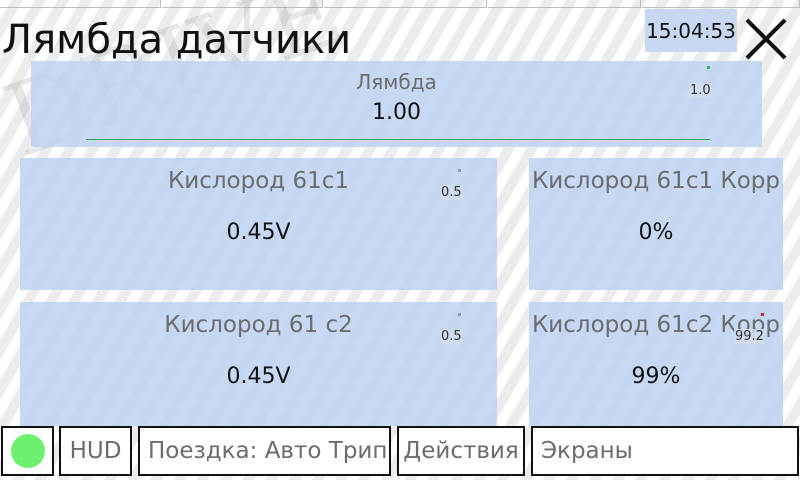 The width and height of the screenshot is (800, 480). I want to click on gauge-value: 1.00, so click(396, 112).